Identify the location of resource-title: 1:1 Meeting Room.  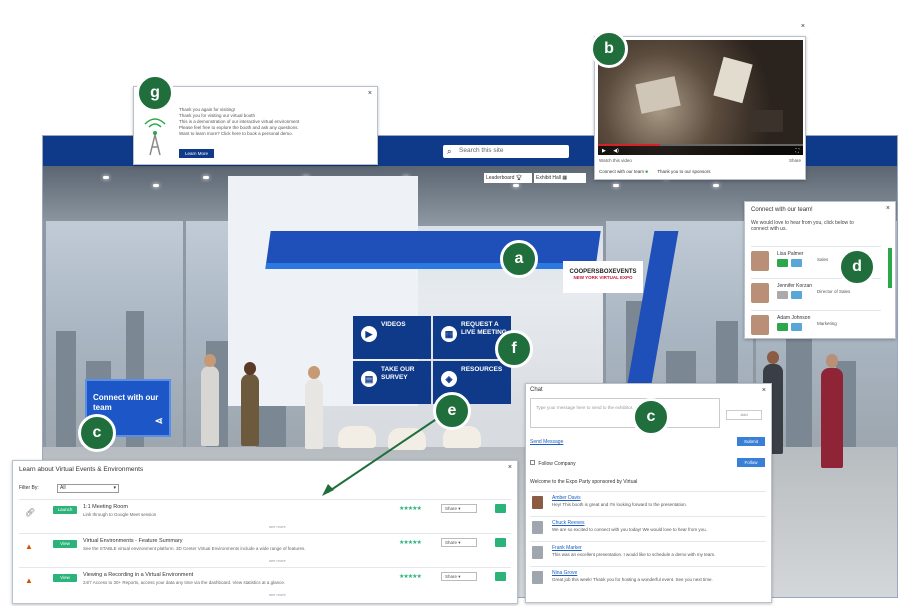
(105, 507).